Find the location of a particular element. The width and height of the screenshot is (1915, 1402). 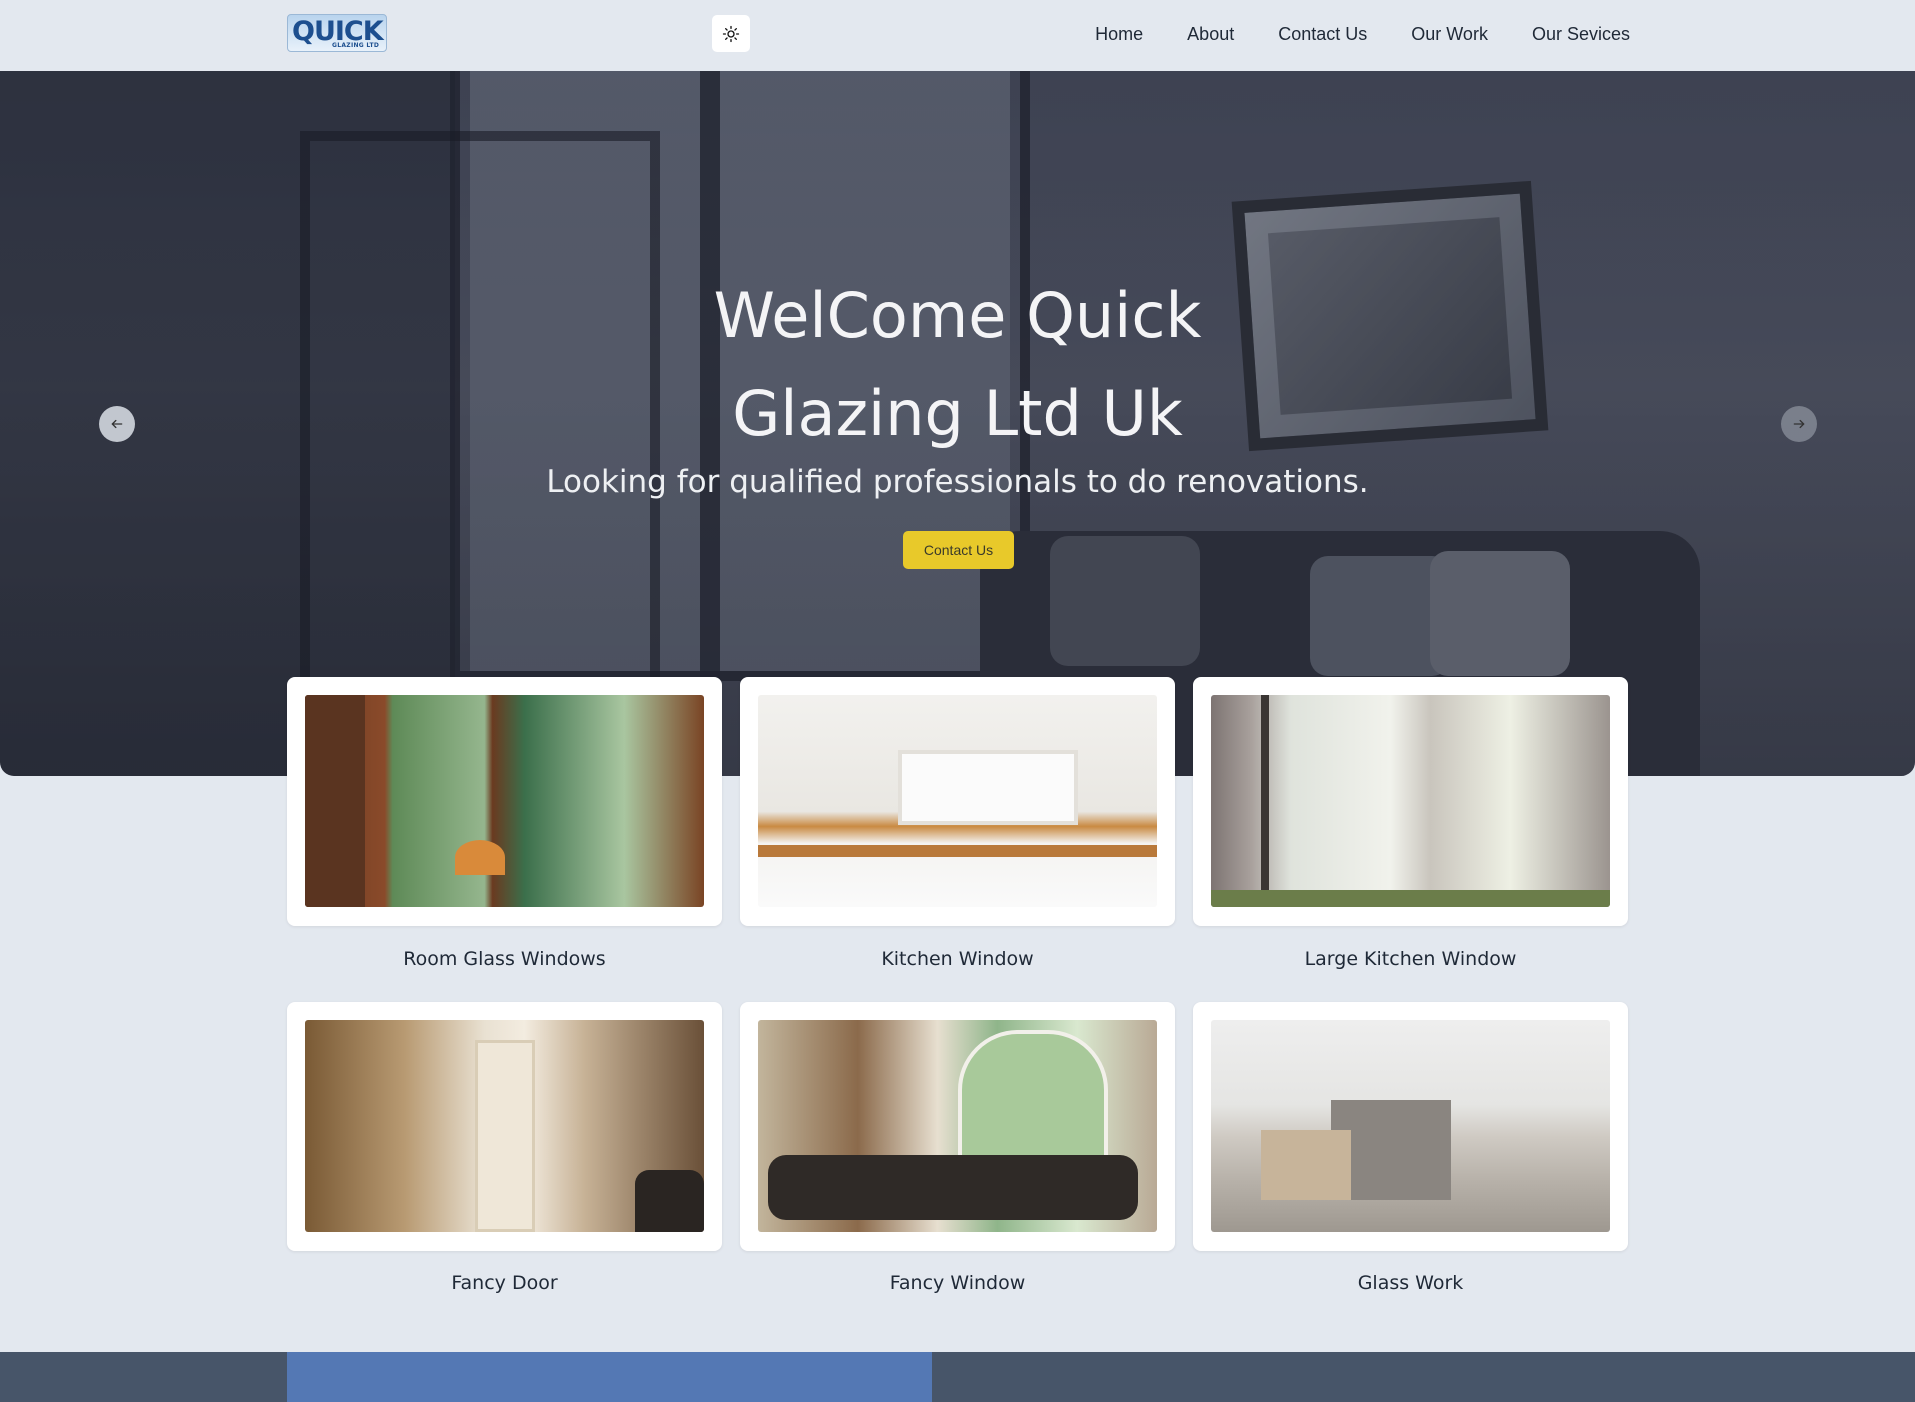

fancy-door-image is located at coordinates (504, 1126).